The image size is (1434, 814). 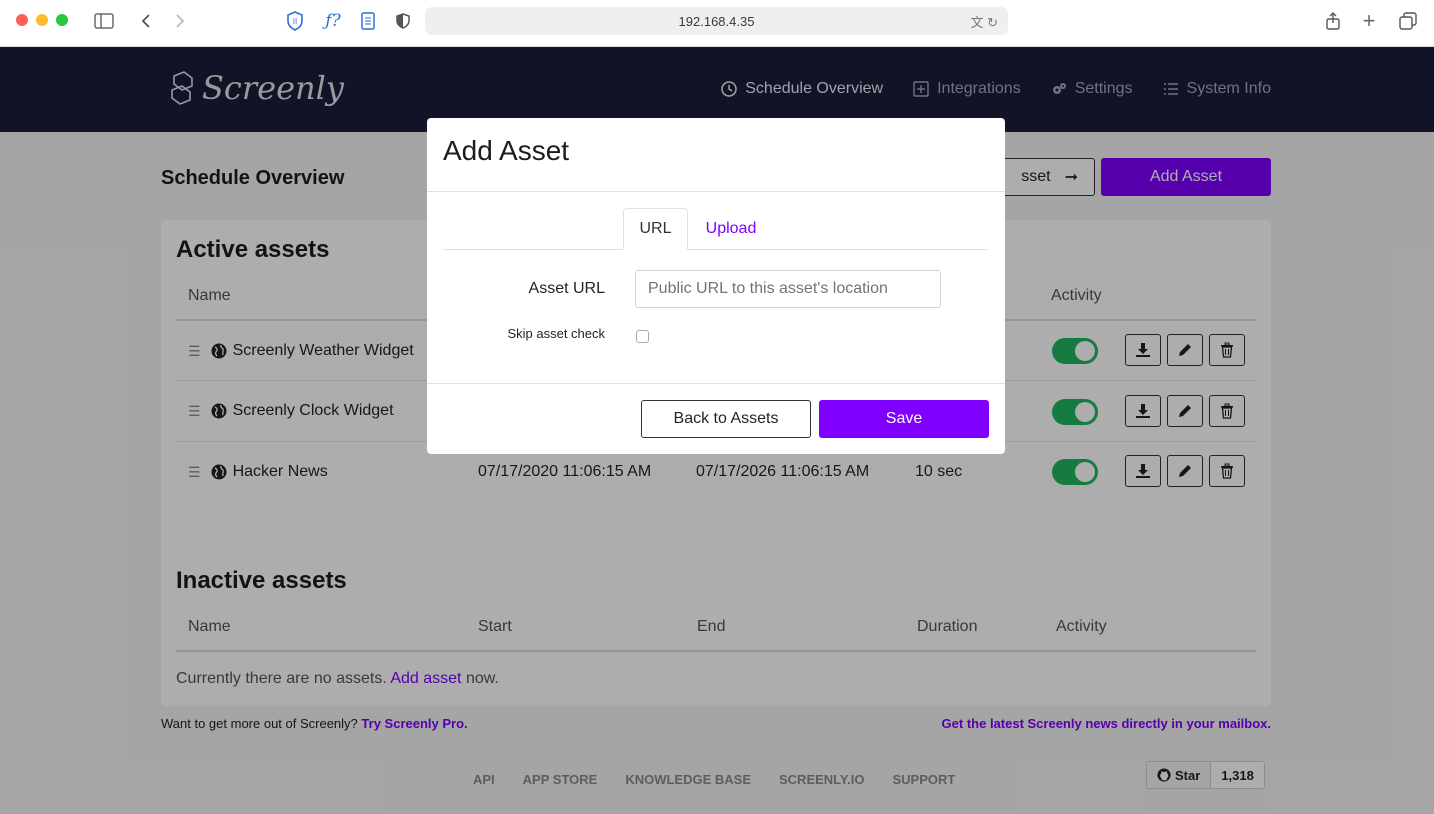 What do you see at coordinates (368, 21) in the screenshot?
I see `page-extension-icon` at bounding box center [368, 21].